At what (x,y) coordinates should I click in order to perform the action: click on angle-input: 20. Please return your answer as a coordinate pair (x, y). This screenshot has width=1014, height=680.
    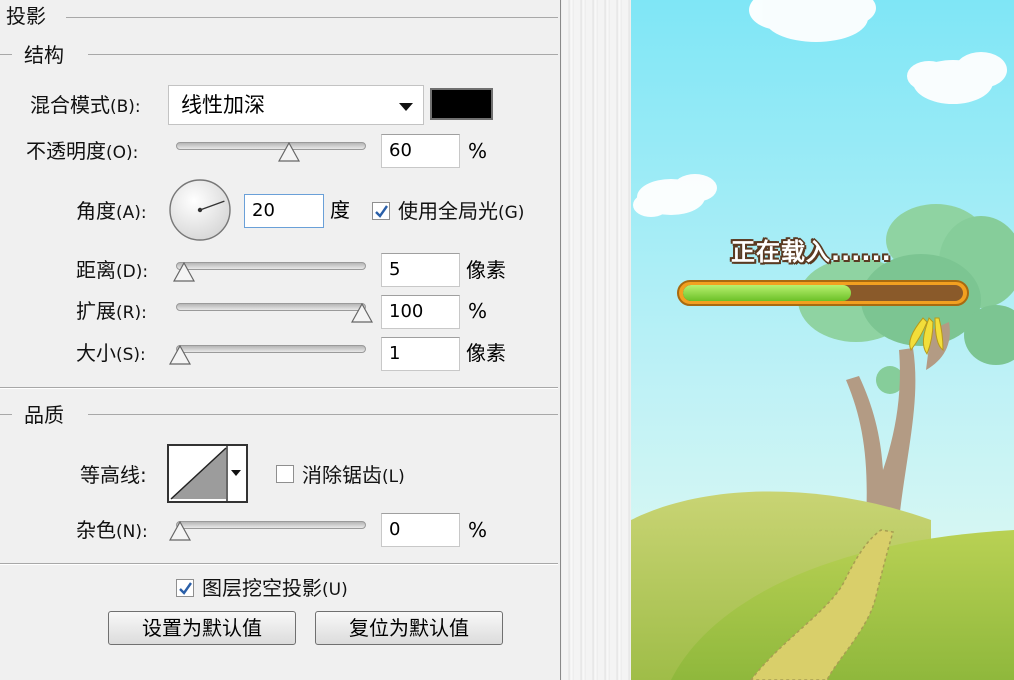
    Looking at the image, I should click on (284, 211).